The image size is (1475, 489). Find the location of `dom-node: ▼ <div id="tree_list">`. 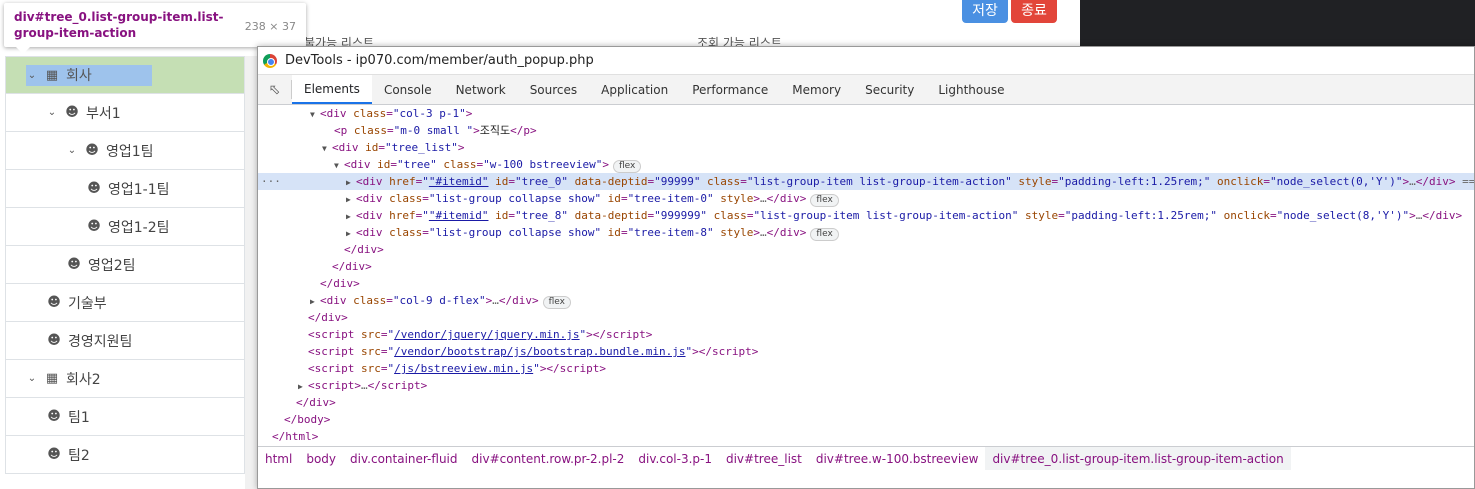

dom-node: ▼ <div id="tree_list"> is located at coordinates (866, 147).